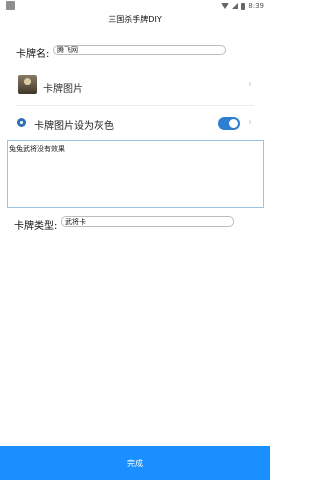  Describe the element at coordinates (233, 123) in the screenshot. I see `toggle-knob` at that location.